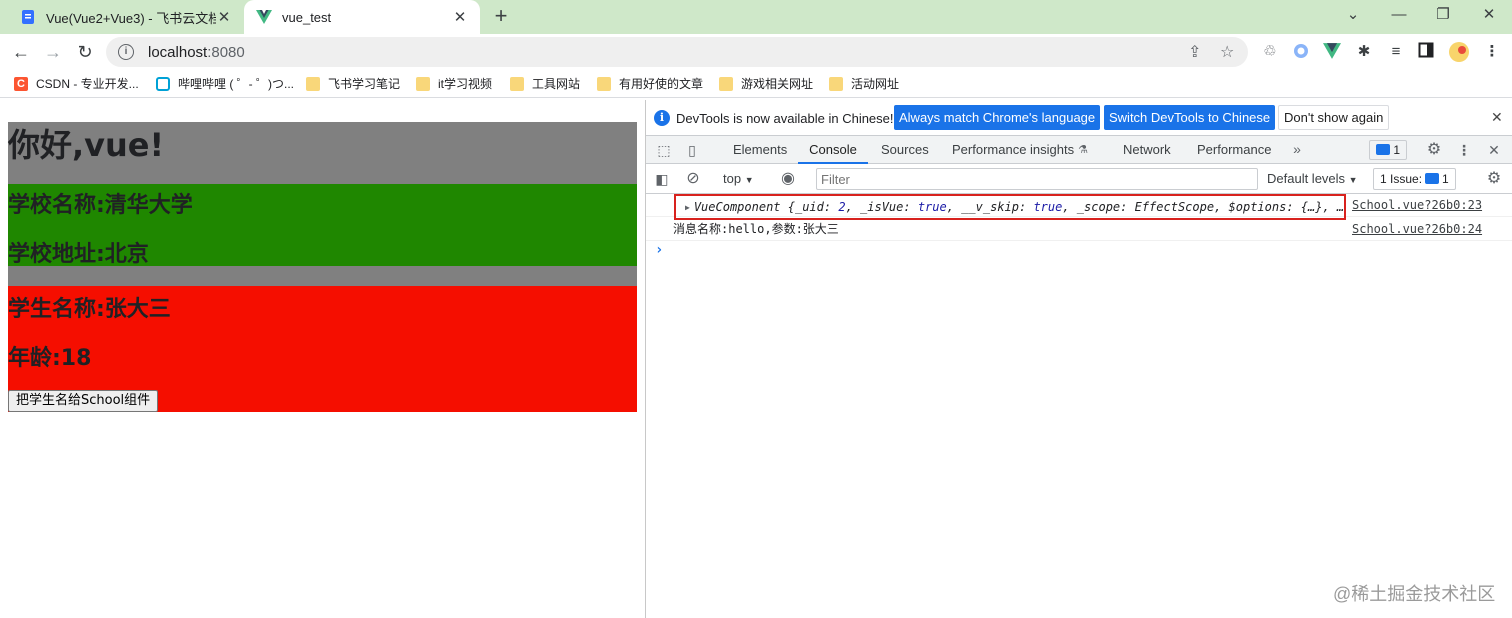  I want to click on bookmark-folder: 活动网址, so click(864, 83).